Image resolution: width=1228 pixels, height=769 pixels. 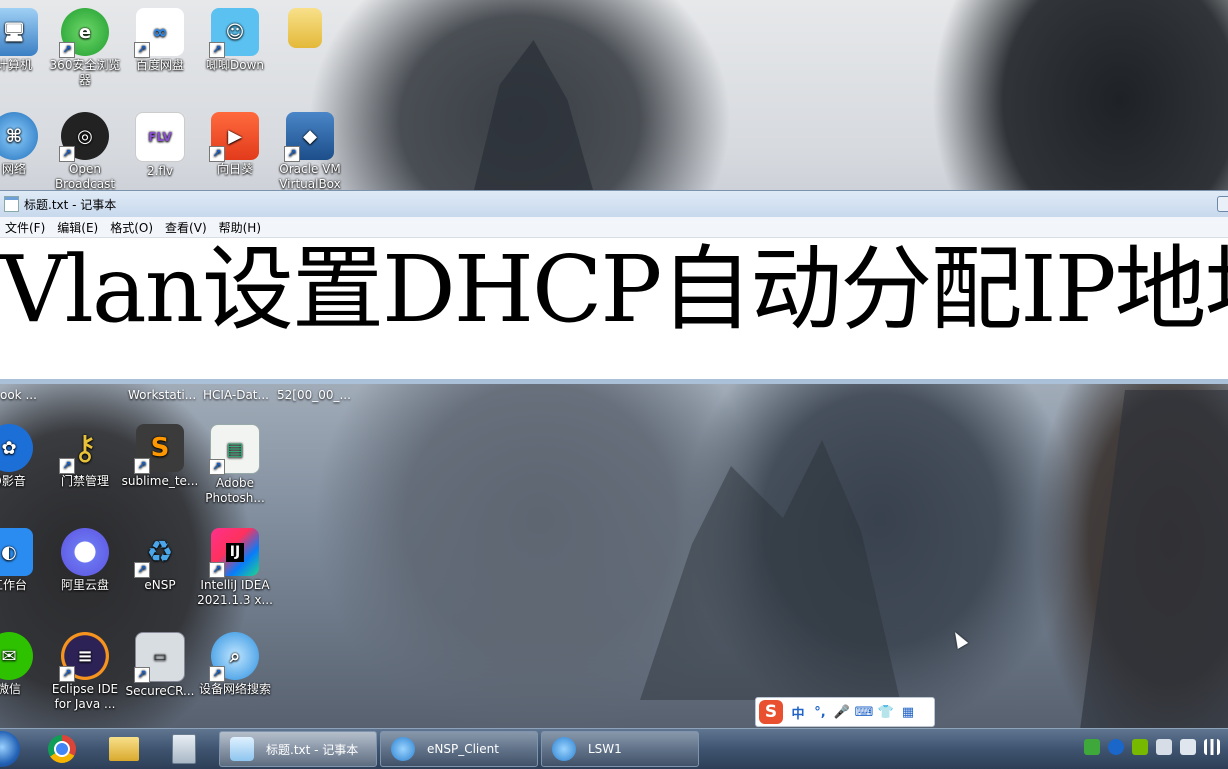 I want to click on desktop-icon-label: 唧唧Down, so click(x=234, y=65).